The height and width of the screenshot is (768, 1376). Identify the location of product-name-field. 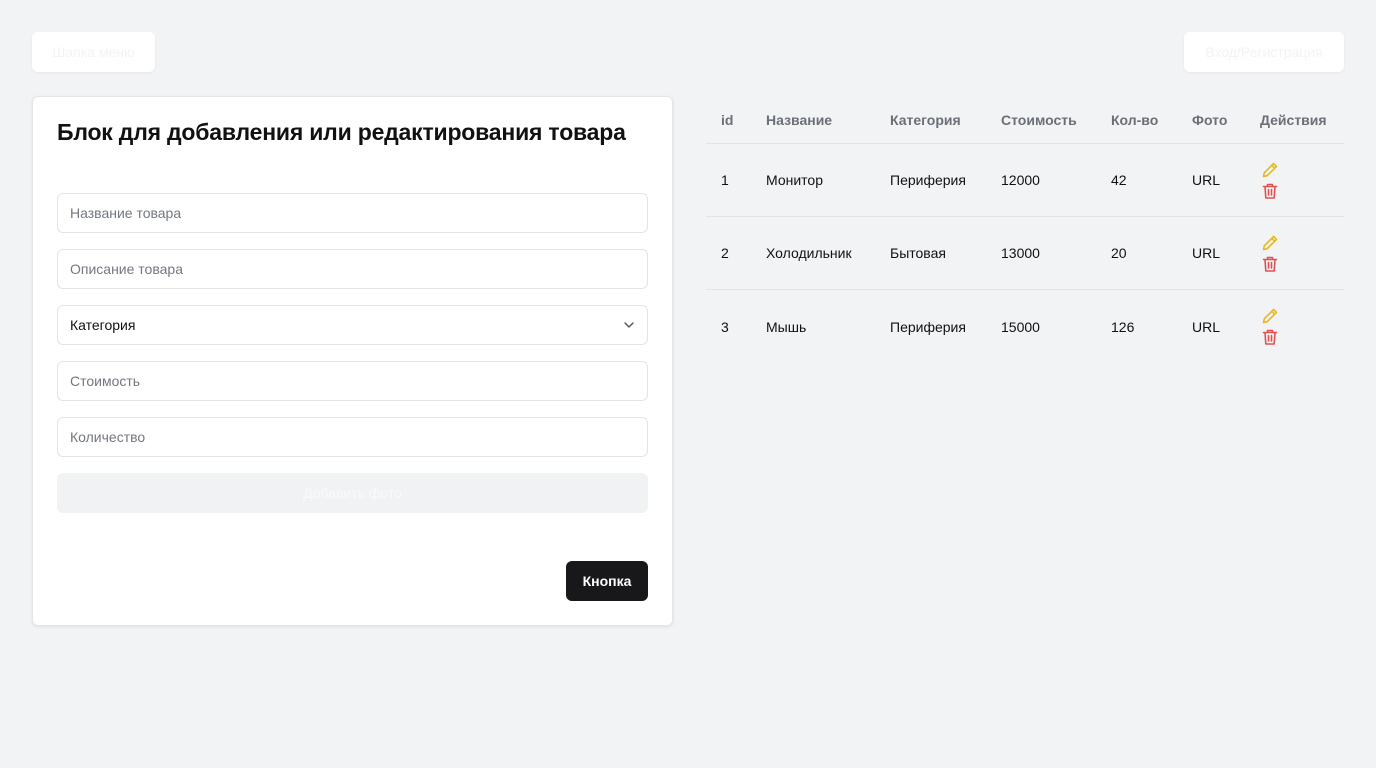
(352, 213).